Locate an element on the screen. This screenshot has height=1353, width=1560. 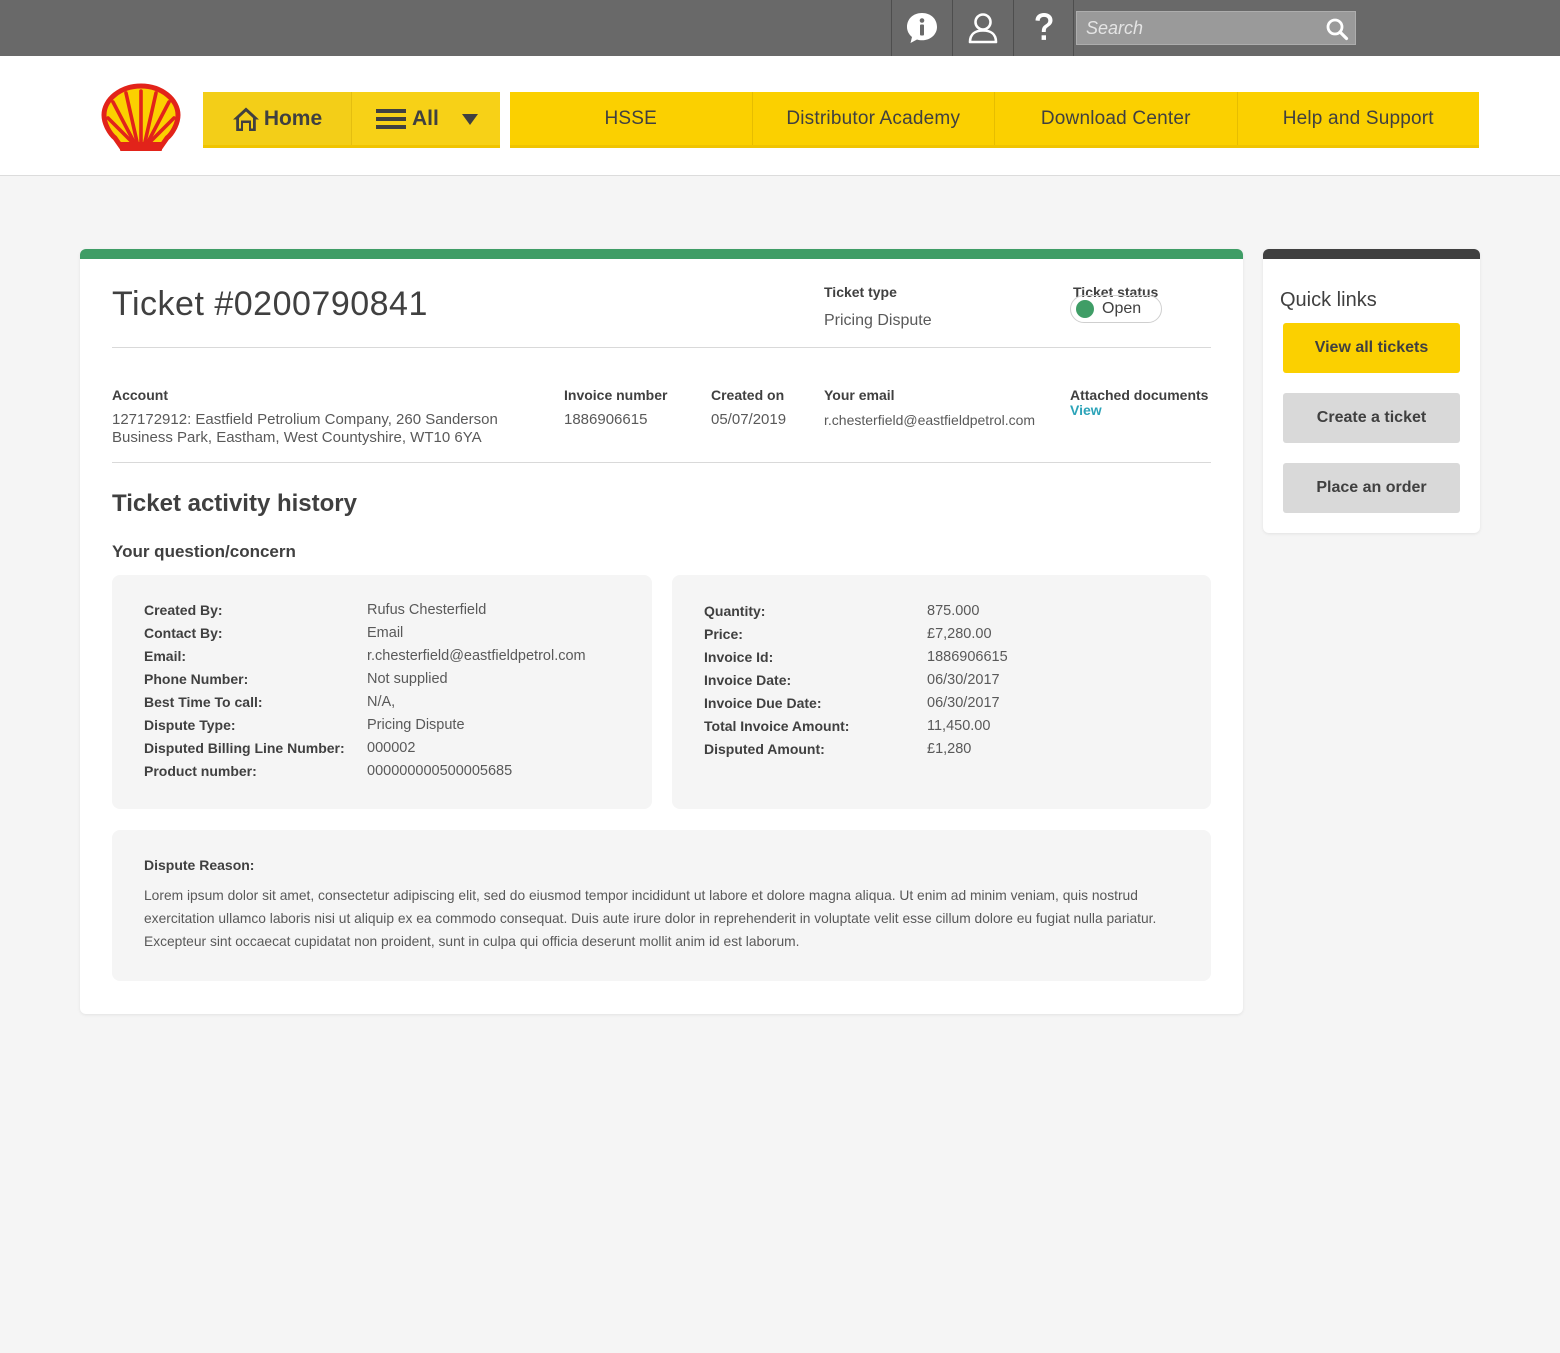
invoice-key: Price: is located at coordinates (723, 634).